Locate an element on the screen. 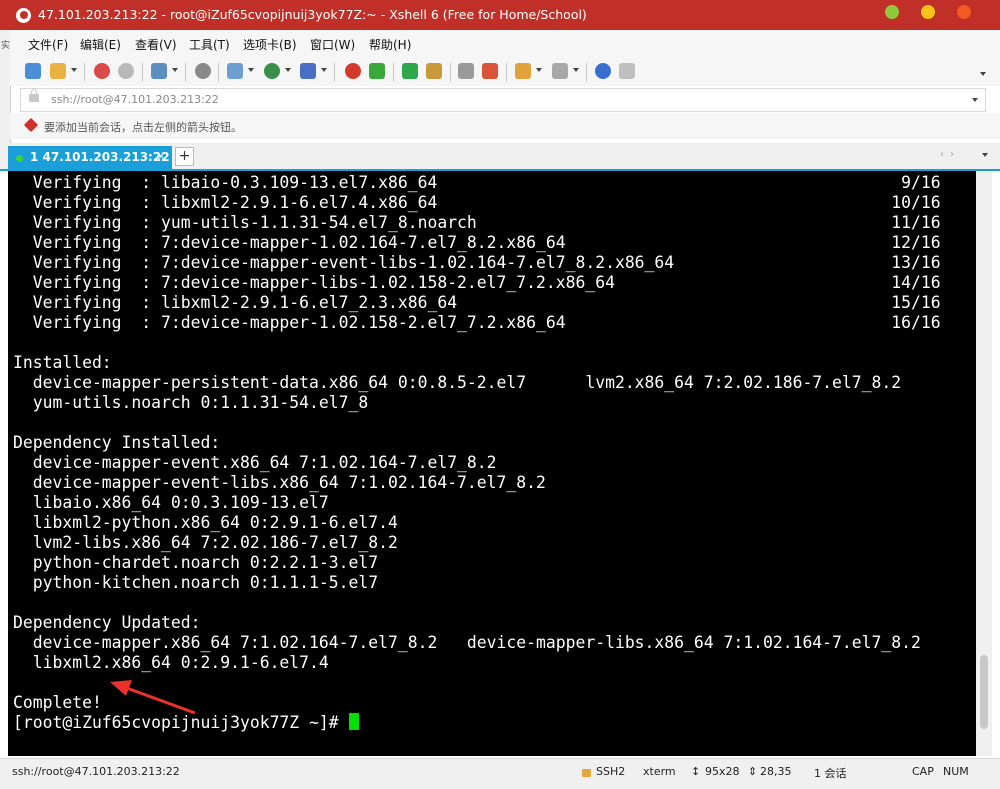 The height and width of the screenshot is (789, 1000). terminal-cursor is located at coordinates (353, 721).